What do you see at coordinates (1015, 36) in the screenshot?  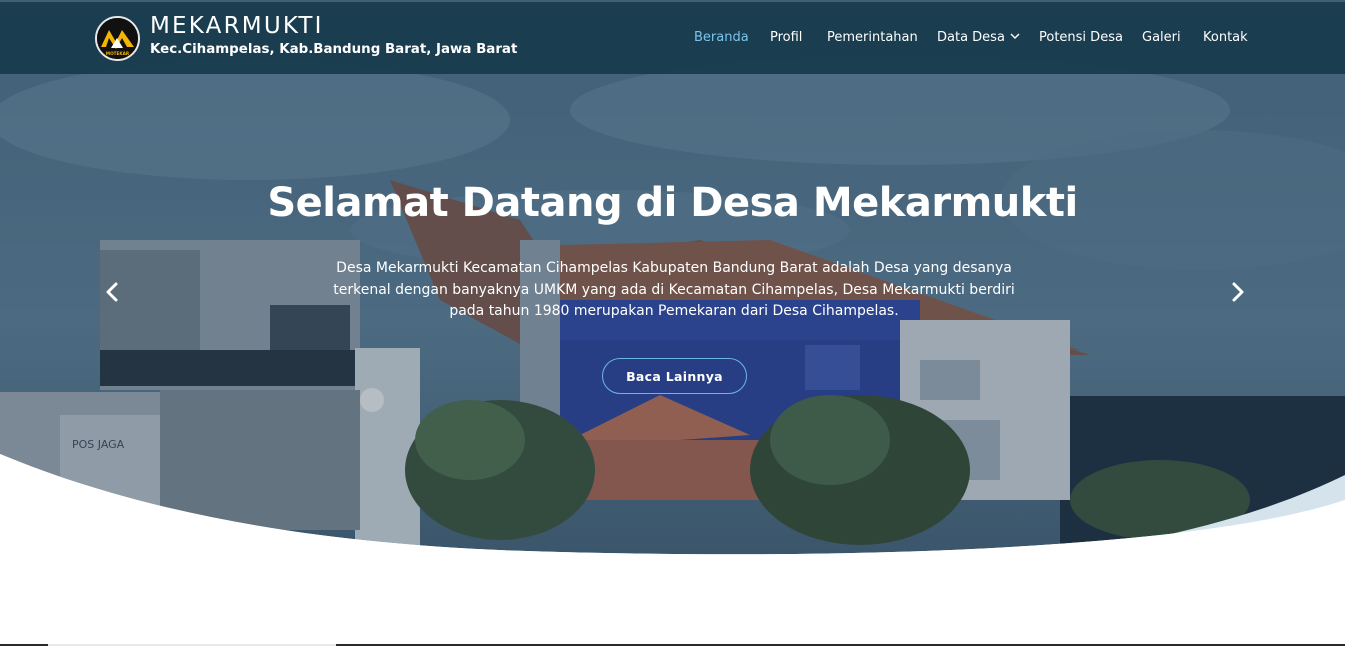 I see `chevron-down-icon` at bounding box center [1015, 36].